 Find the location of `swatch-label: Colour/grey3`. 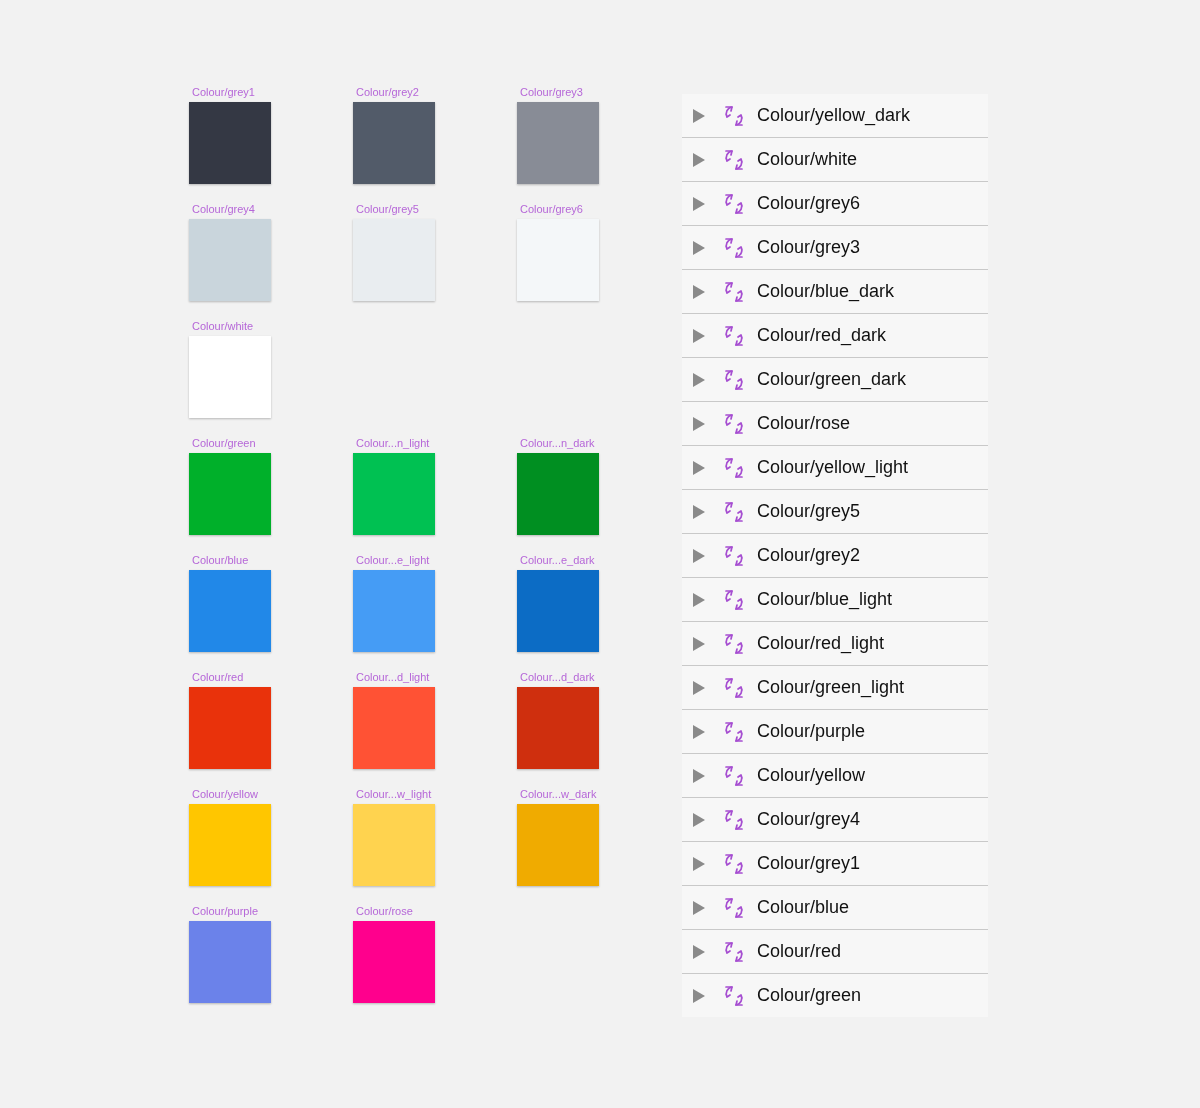

swatch-label: Colour/grey3 is located at coordinates (551, 92).